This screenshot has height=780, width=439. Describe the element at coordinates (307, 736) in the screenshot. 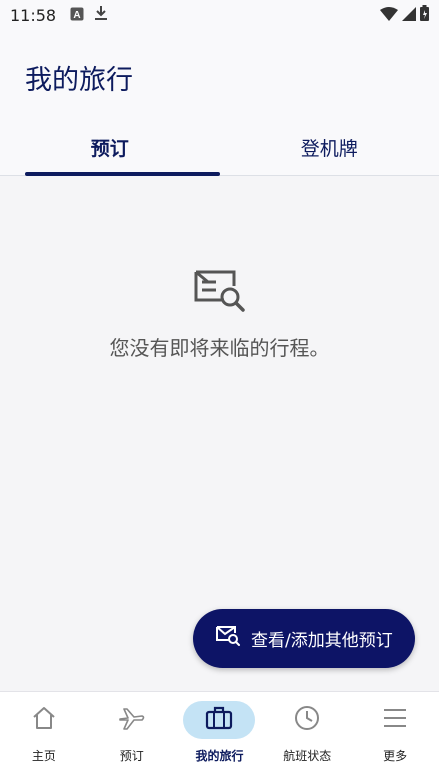

I see `nav-item-flight-status: 航班状态` at that location.